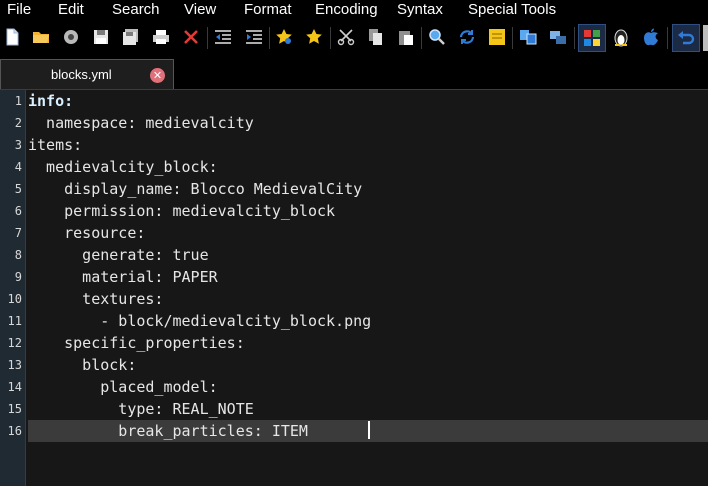 The image size is (708, 486). What do you see at coordinates (18, 167) in the screenshot?
I see `line-number: 4` at bounding box center [18, 167].